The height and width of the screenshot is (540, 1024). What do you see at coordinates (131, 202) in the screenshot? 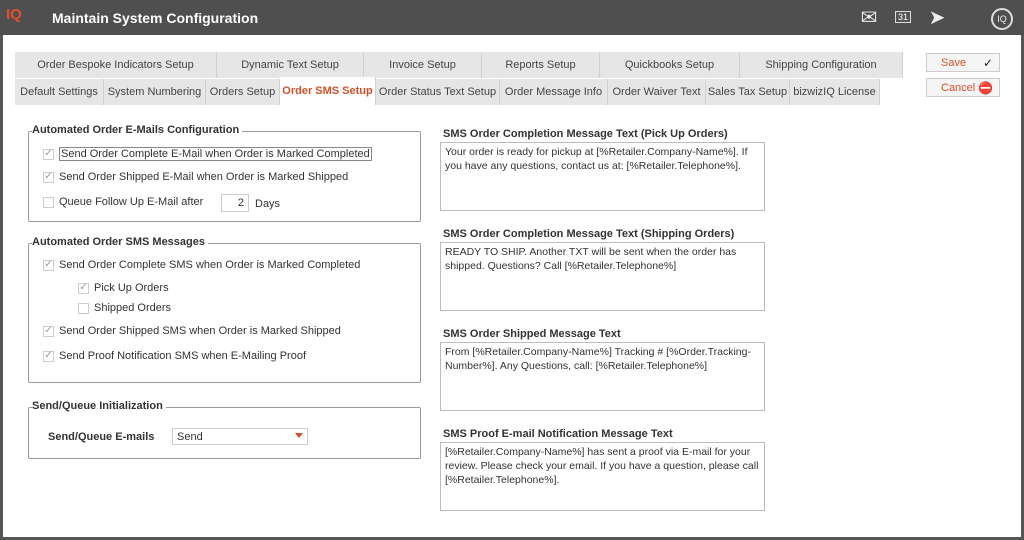
I see `checkbox-label: Queue Follow Up E-Mail after` at bounding box center [131, 202].